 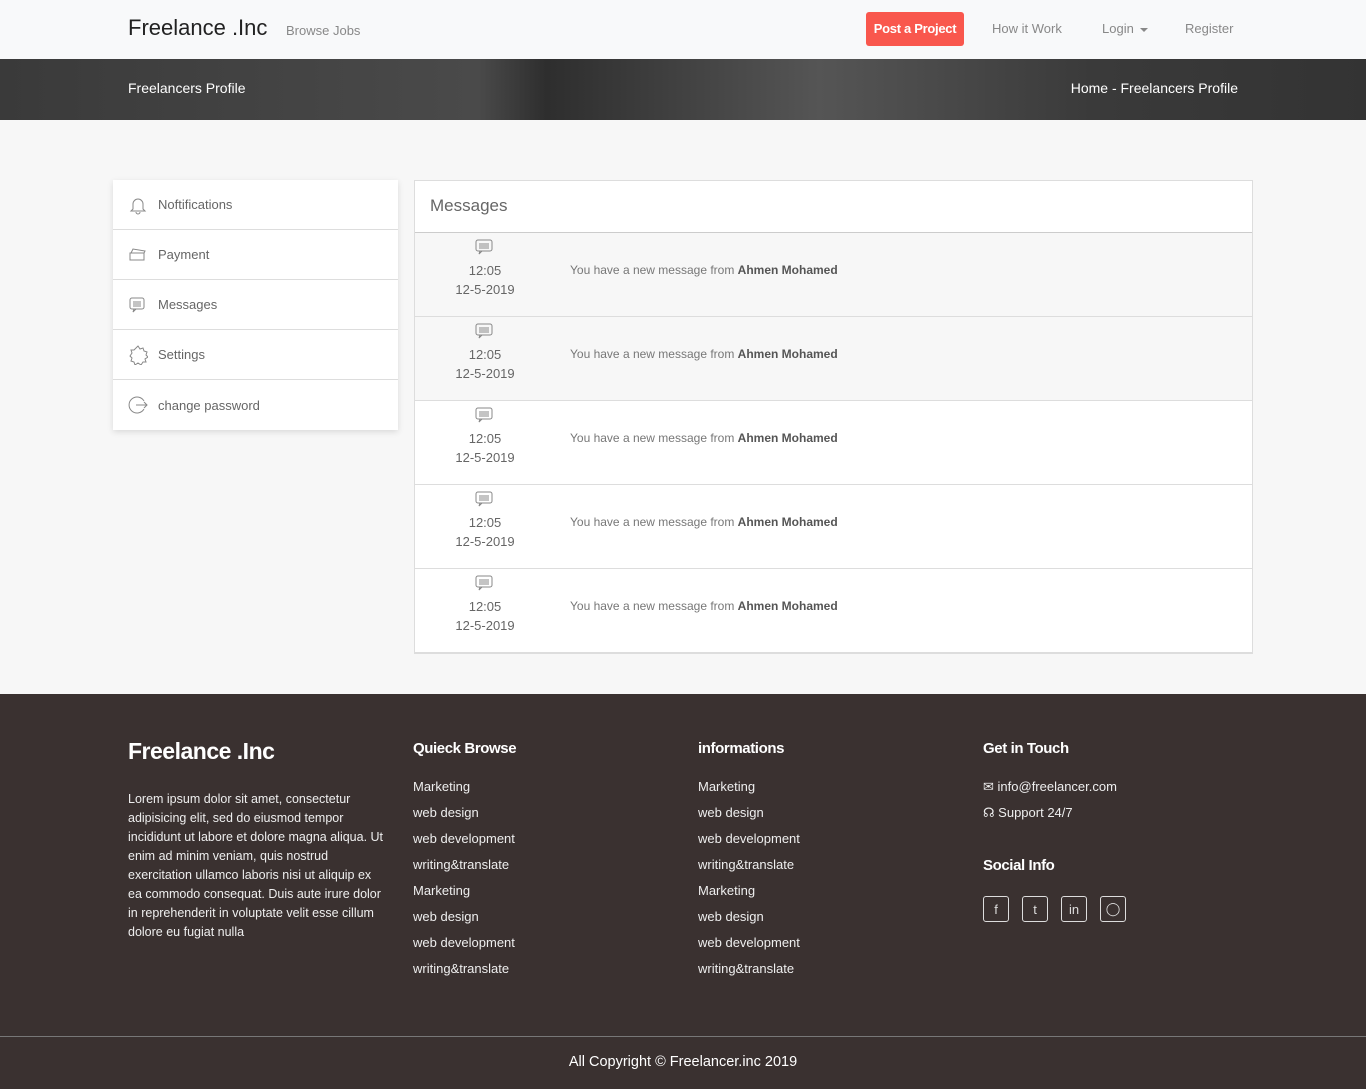 I want to click on caret-down-icon, so click(x=1143, y=29).